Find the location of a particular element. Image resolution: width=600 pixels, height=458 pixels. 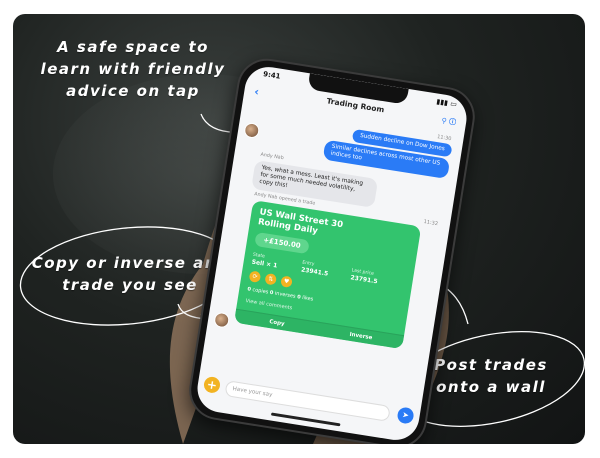

inverse-button: Inverse is located at coordinates (361, 335).